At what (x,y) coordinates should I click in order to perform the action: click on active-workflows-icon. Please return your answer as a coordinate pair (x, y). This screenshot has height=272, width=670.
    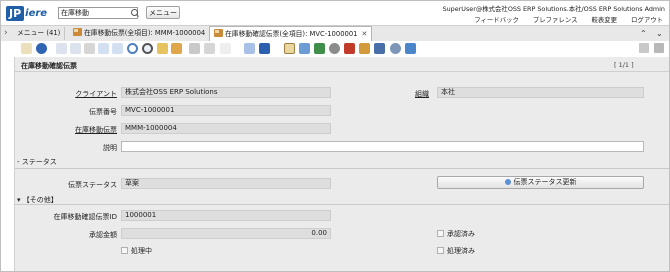
    Looking at the image, I should click on (349, 48).